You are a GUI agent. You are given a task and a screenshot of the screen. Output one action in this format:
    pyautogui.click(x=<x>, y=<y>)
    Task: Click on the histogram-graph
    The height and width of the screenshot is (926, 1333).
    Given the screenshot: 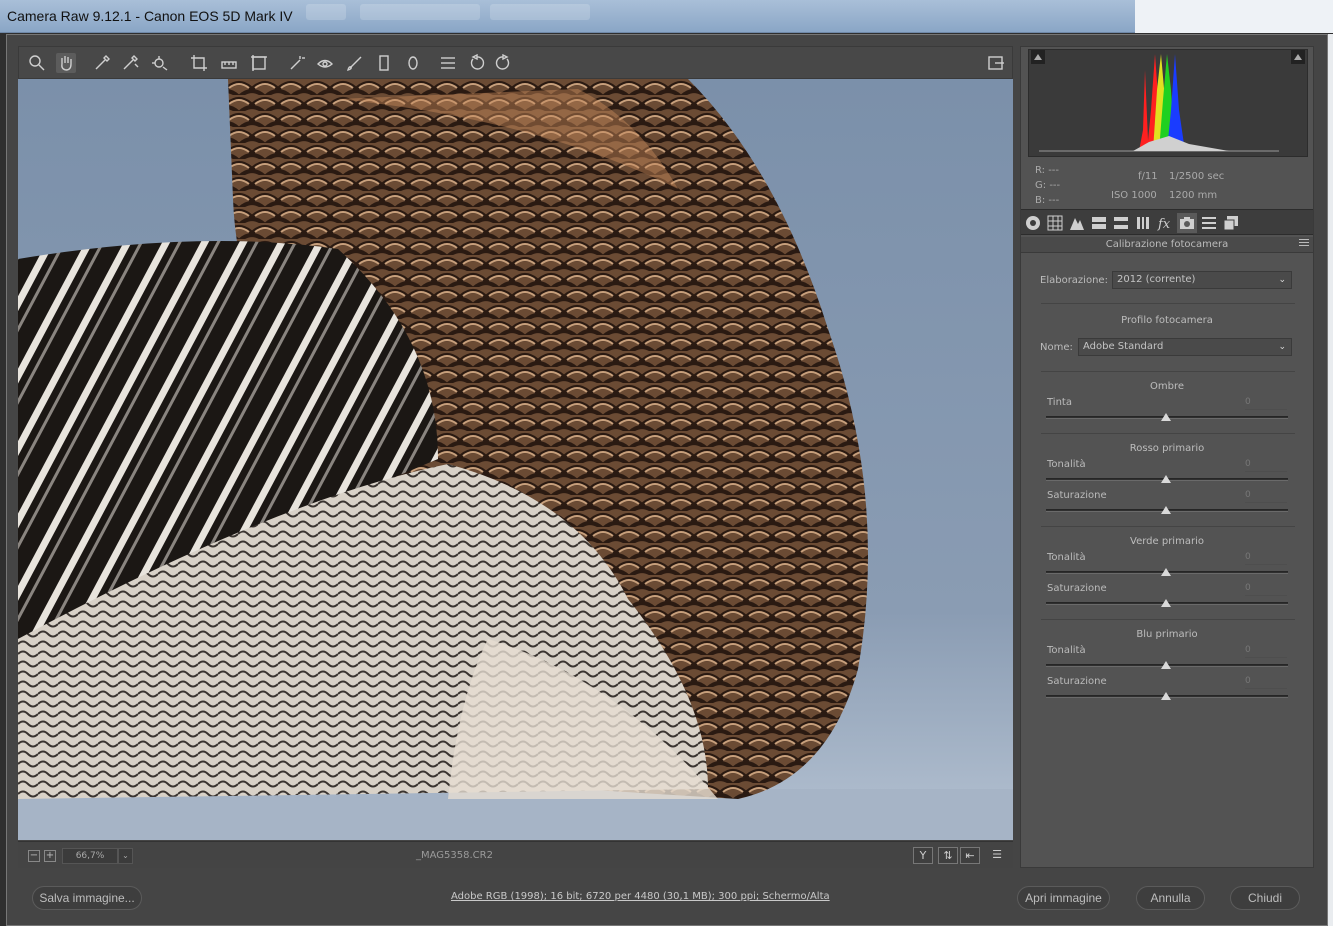 What is the action you would take?
    pyautogui.click(x=1159, y=103)
    